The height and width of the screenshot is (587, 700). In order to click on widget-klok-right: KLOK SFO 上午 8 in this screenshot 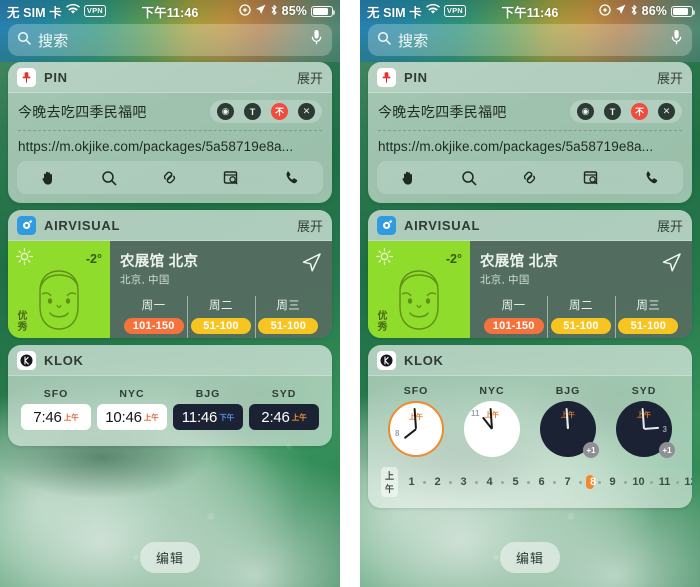, I will do `click(530, 426)`.